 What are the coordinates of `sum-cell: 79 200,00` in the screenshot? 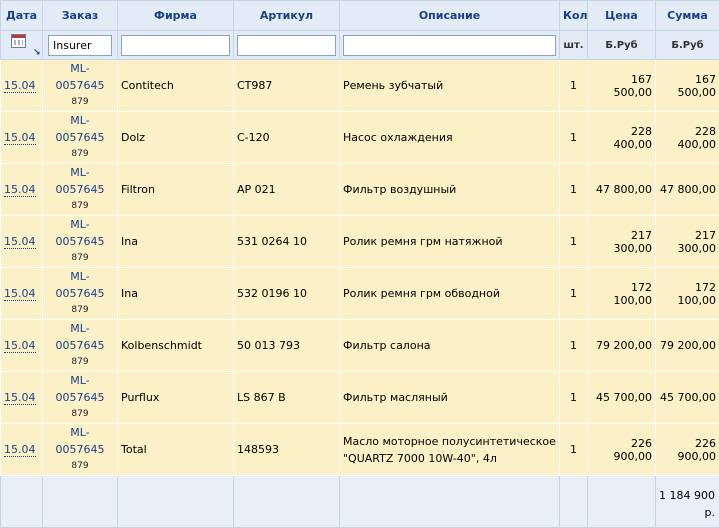 It's located at (687, 346).